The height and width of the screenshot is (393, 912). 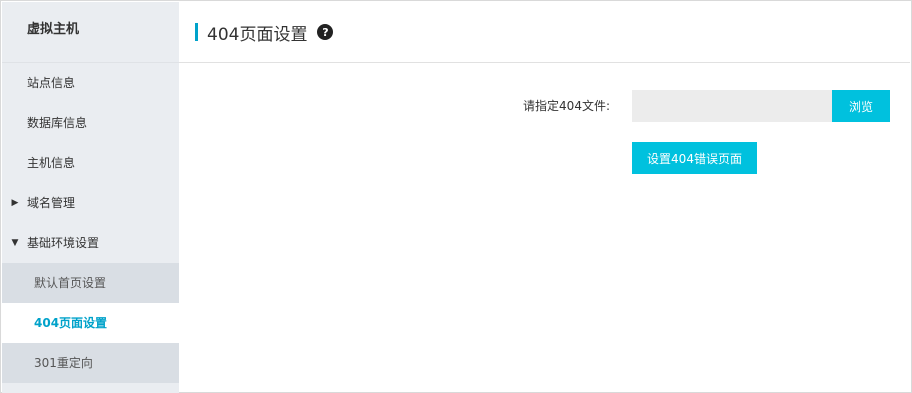 I want to click on sidebar-item-basic-env-settings: ▼ 基础环境设置, so click(x=90, y=243).